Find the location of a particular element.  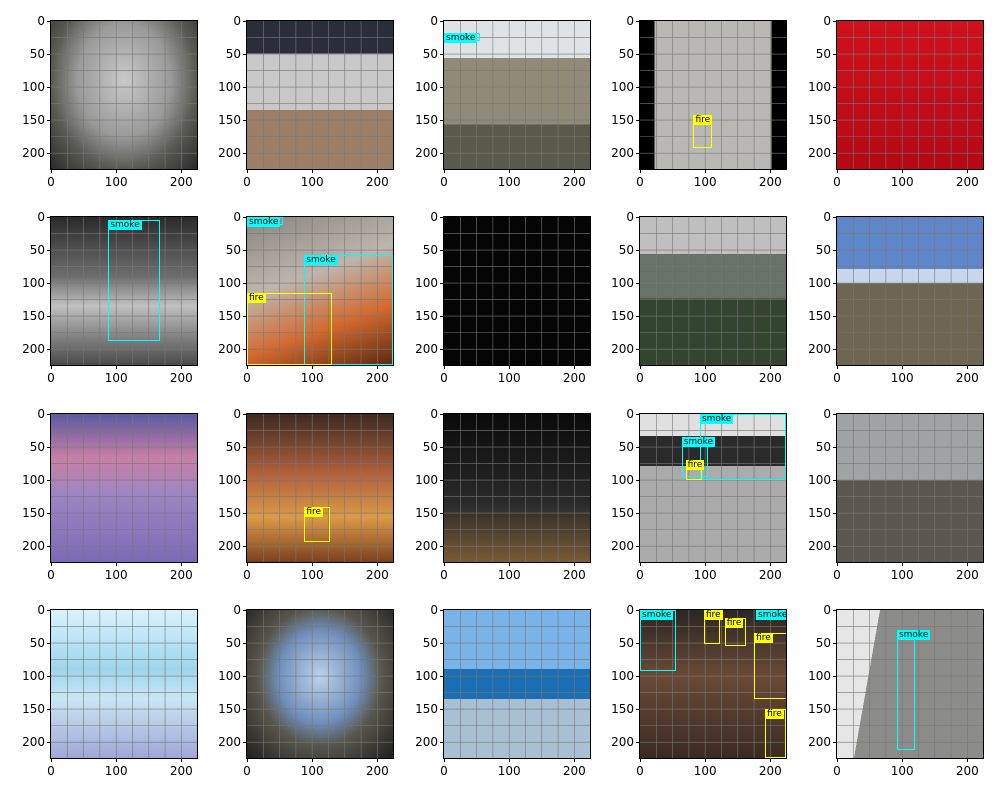

image-axes: smoke fire fire fire smoke fire is located at coordinates (713, 684).